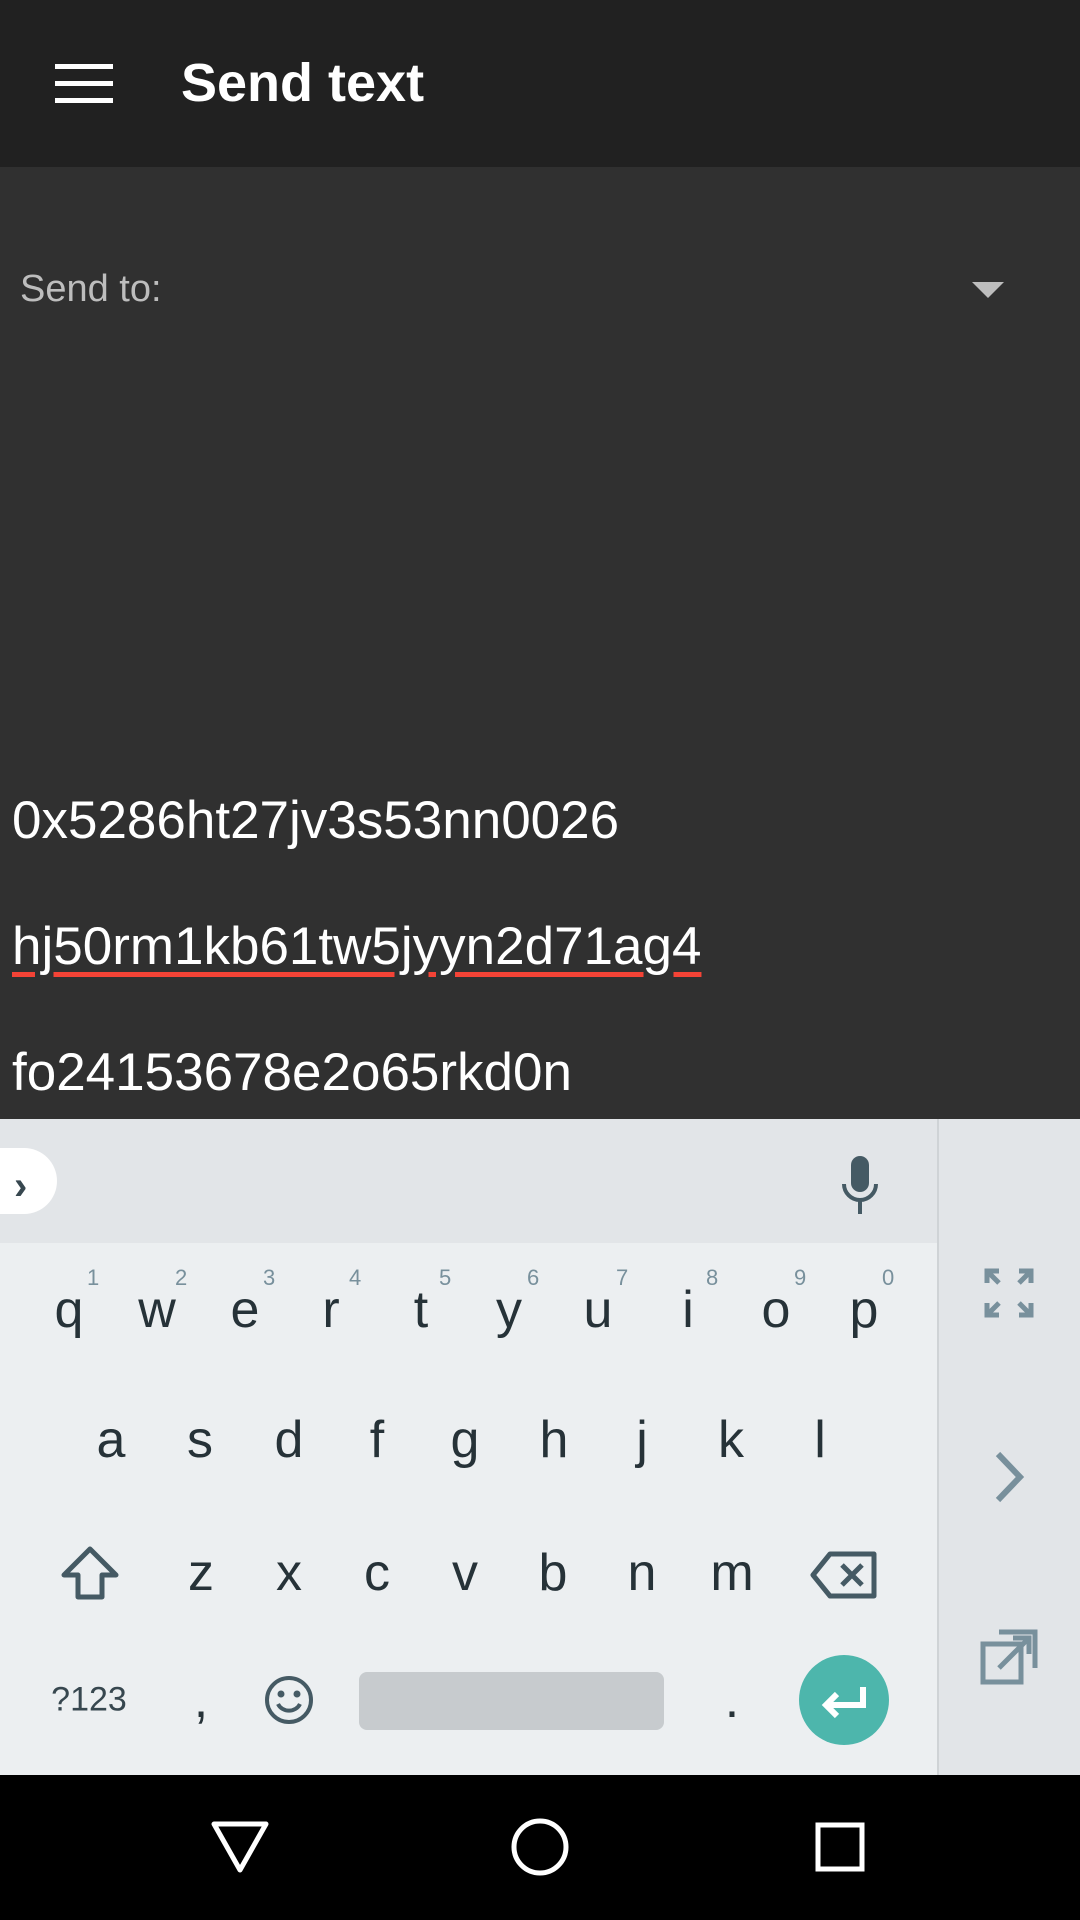  What do you see at coordinates (90, 1573) in the screenshot?
I see `shift-icon` at bounding box center [90, 1573].